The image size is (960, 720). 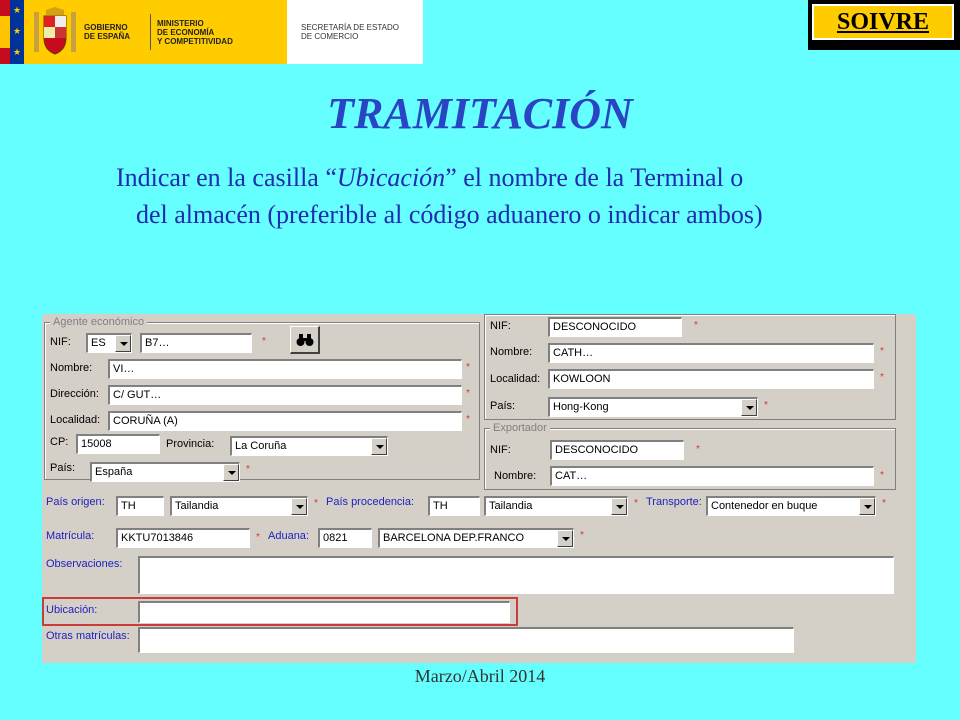 What do you see at coordinates (17, 32) in the screenshot?
I see `eu-stars-icon: ★ ★ ★` at bounding box center [17, 32].